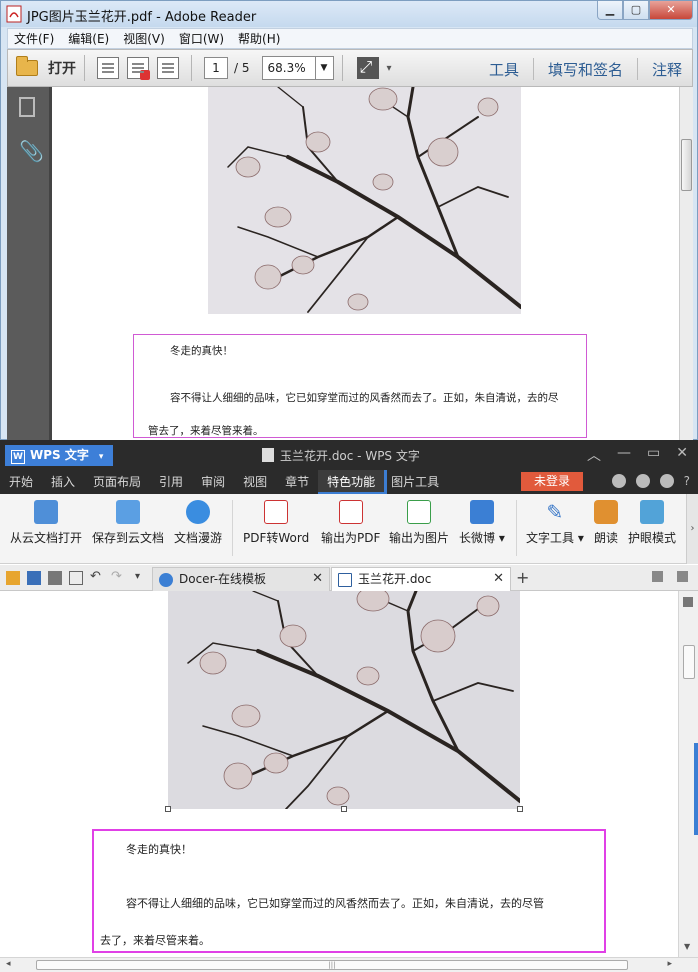  I want to click on open-folder-icon, so click(13, 578).